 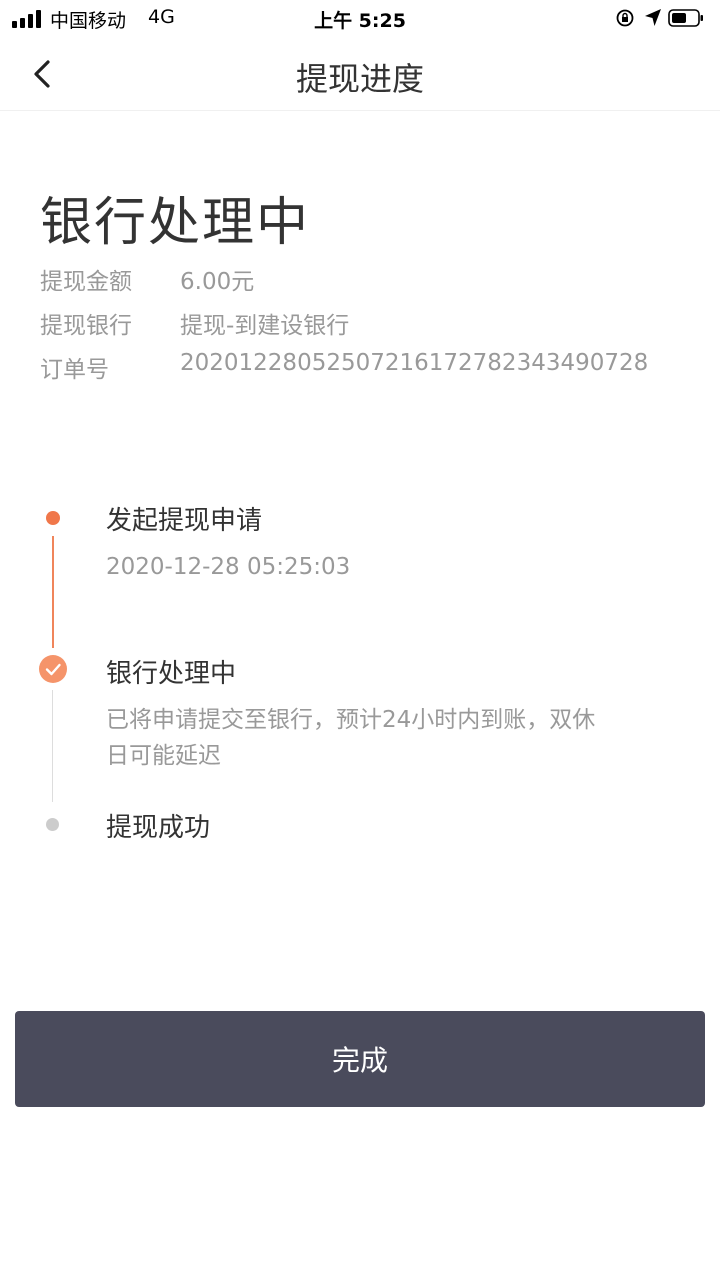 What do you see at coordinates (414, 363) in the screenshot?
I see `order-number-value: 2020122805250721617278234349​0728` at bounding box center [414, 363].